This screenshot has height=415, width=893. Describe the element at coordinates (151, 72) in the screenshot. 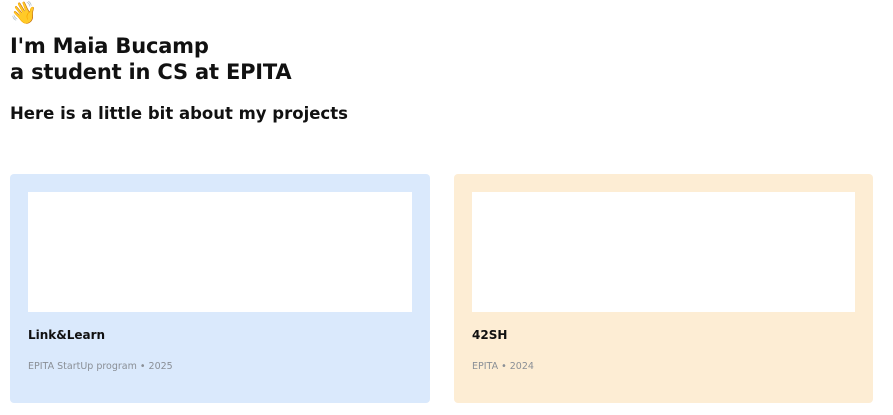

I see `title-line-role: a student in CS at EPITA` at that location.